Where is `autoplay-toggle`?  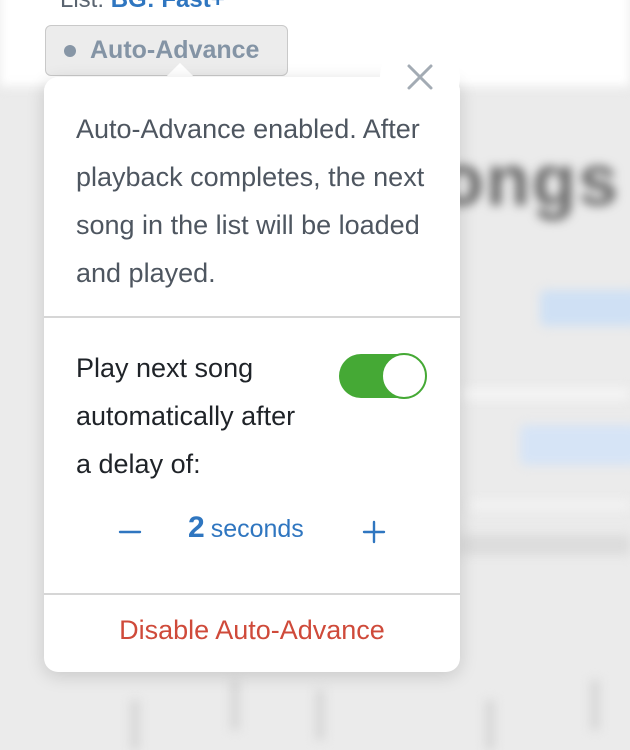
autoplay-toggle is located at coordinates (382, 376).